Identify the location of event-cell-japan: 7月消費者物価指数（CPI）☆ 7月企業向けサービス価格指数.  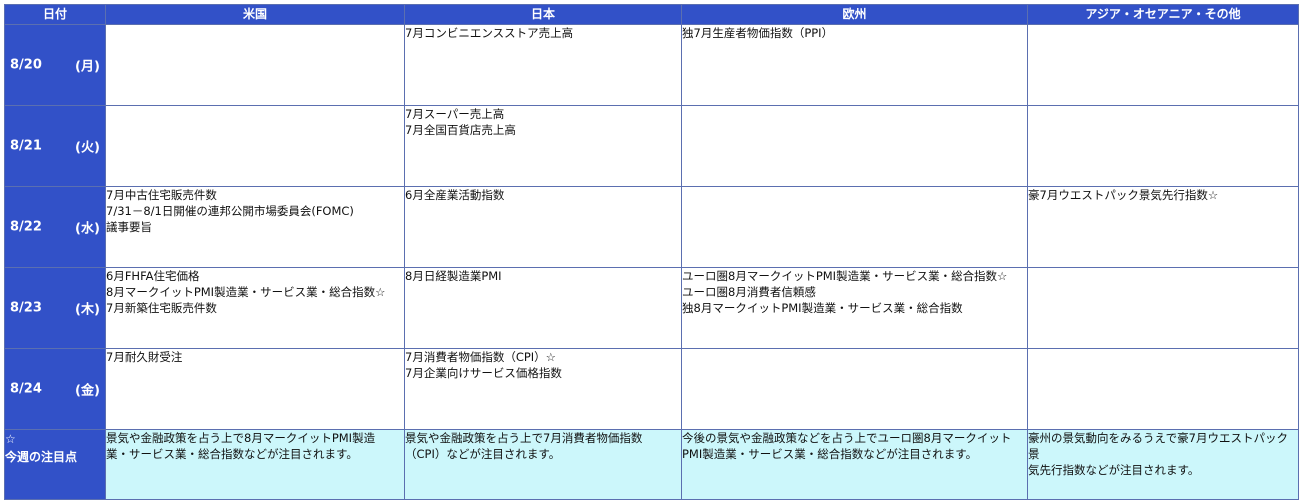
(543, 389).